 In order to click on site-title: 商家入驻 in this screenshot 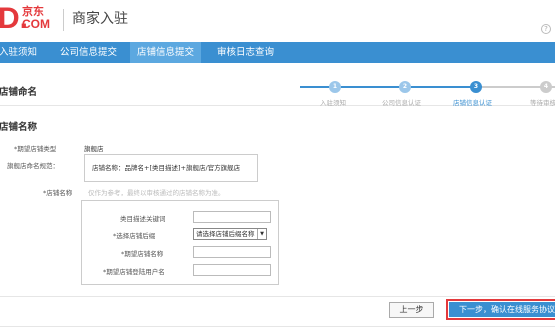, I will do `click(100, 19)`.